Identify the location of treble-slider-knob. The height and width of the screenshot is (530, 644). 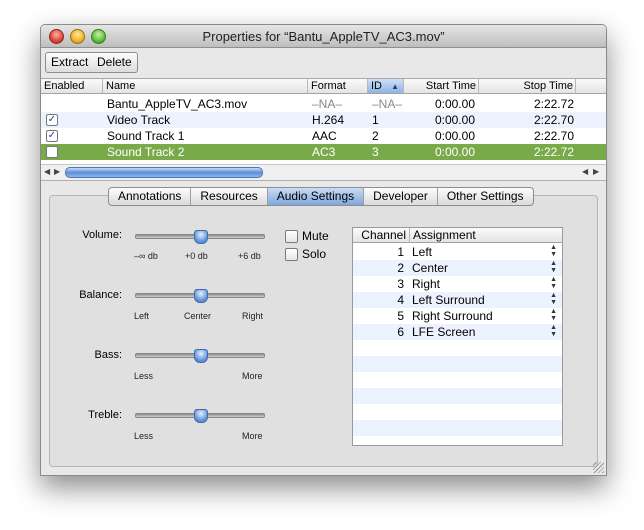
(201, 416).